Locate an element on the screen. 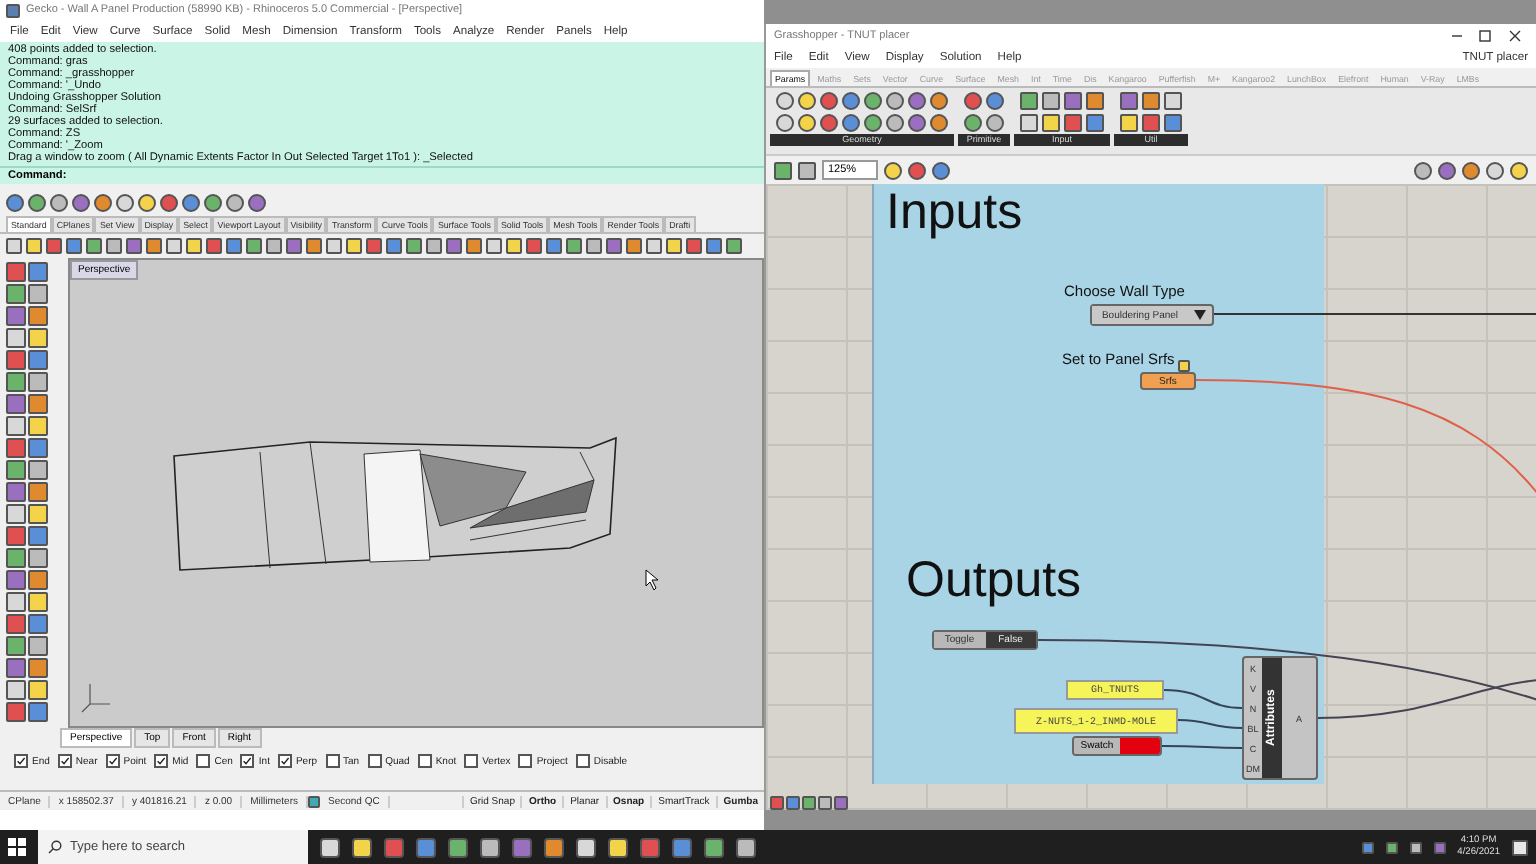  group-title: Outputs is located at coordinates (994, 581).